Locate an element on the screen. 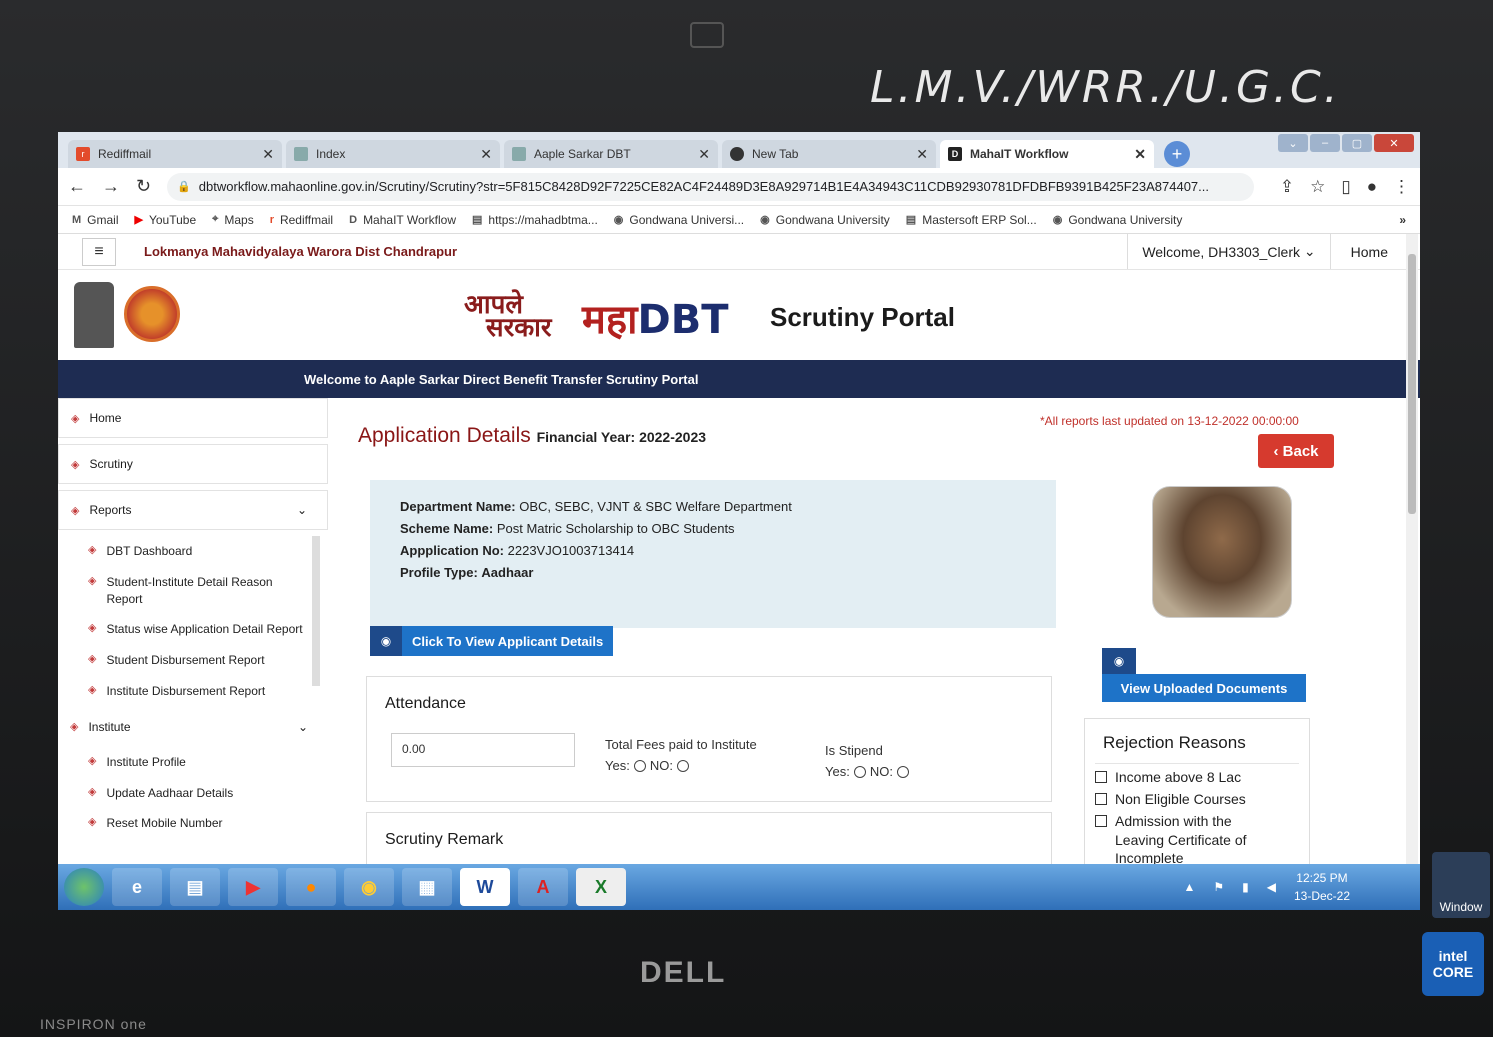  share-icon: ⇪ is located at coordinates (1287, 187).